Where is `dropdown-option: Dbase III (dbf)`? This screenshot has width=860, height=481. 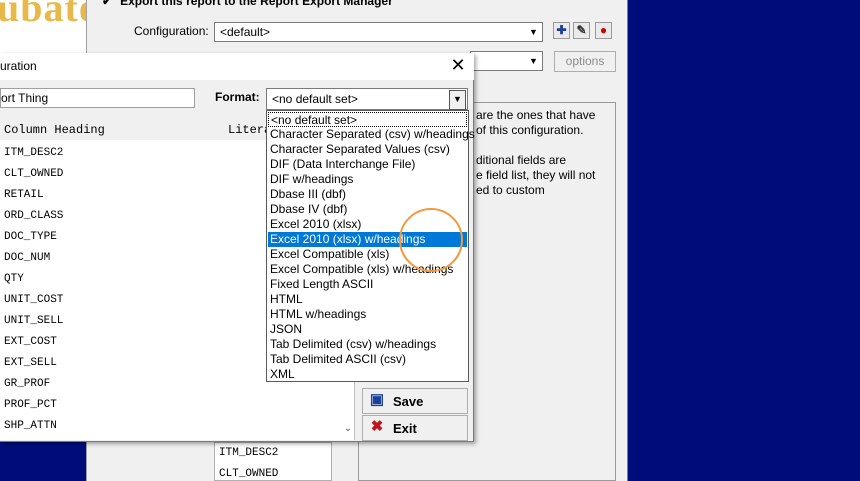 dropdown-option: Dbase III (dbf) is located at coordinates (367, 194).